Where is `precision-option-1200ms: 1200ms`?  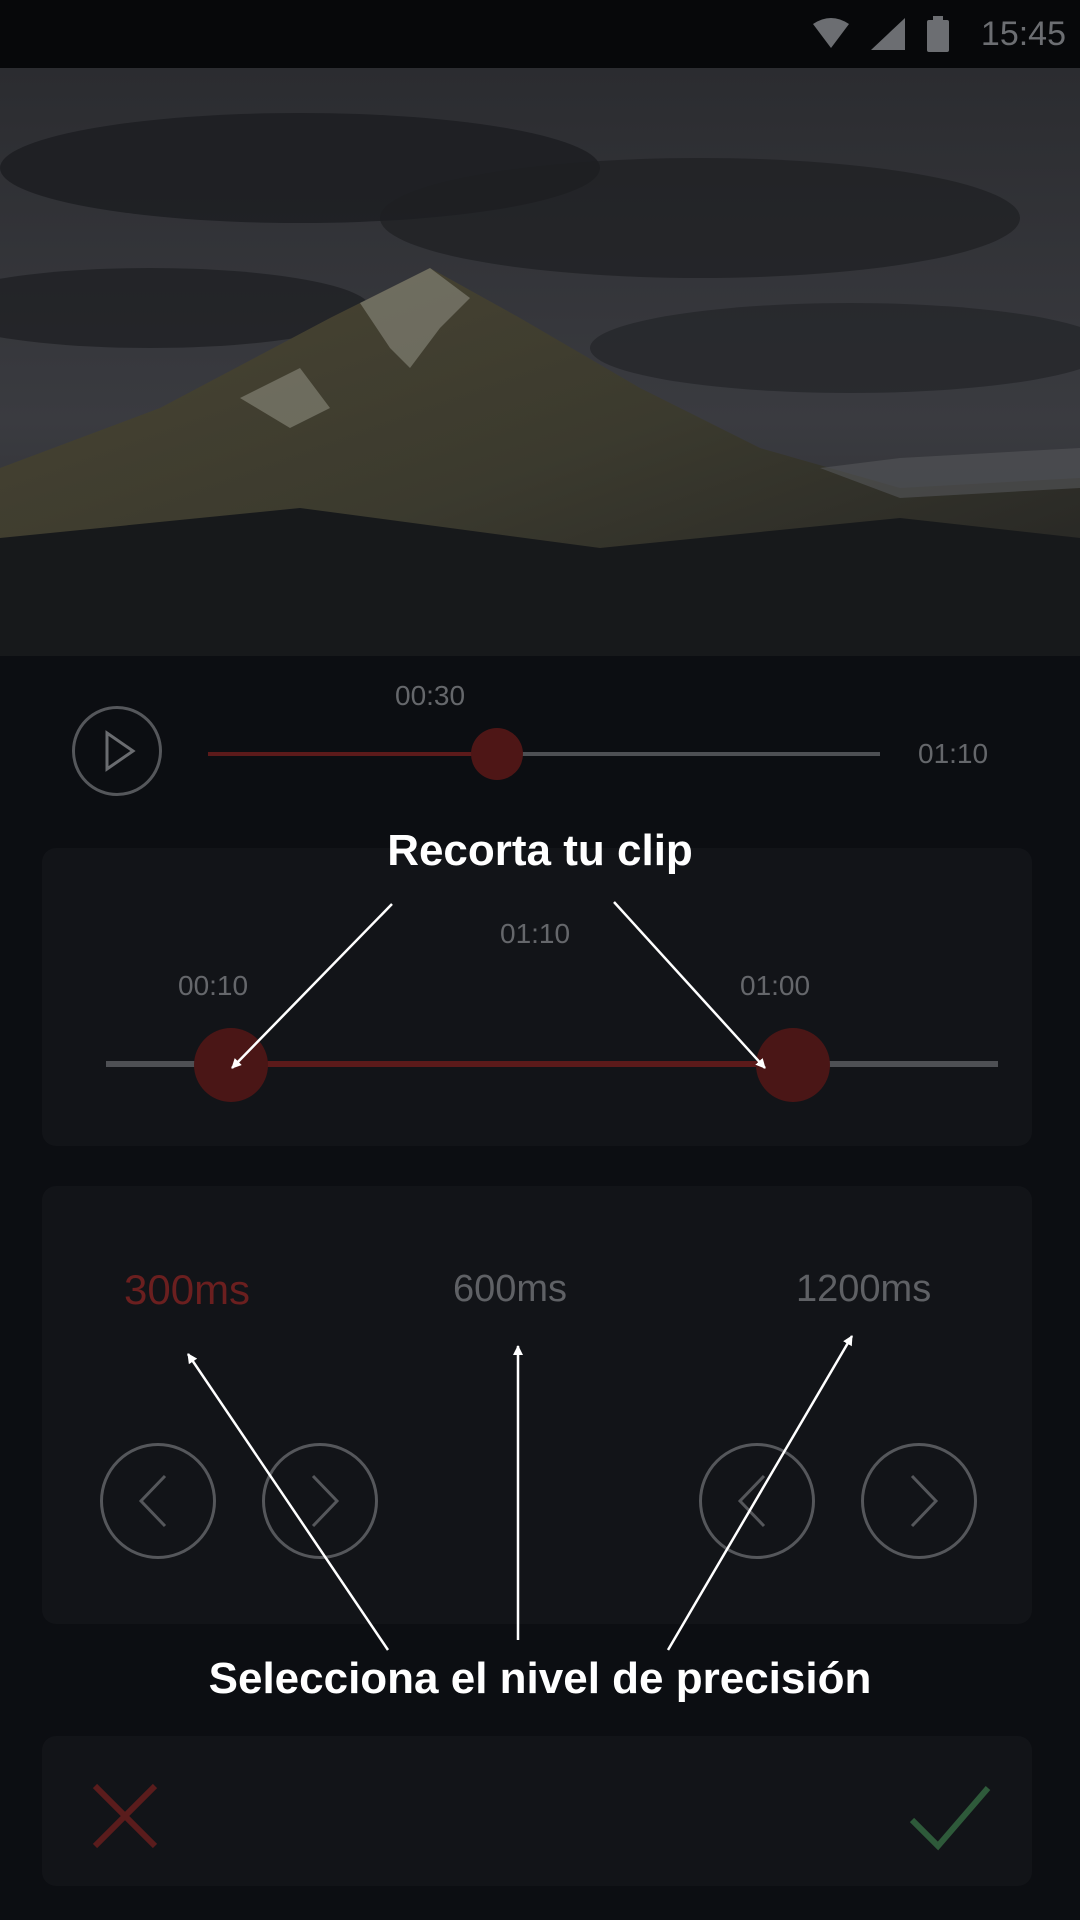 precision-option-1200ms: 1200ms is located at coordinates (863, 1289).